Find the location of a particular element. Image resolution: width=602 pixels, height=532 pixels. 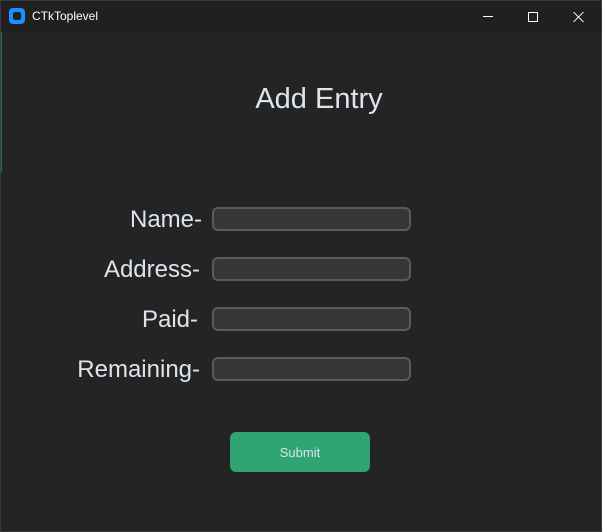

remaining-label: Remaining- is located at coordinates (138, 369).